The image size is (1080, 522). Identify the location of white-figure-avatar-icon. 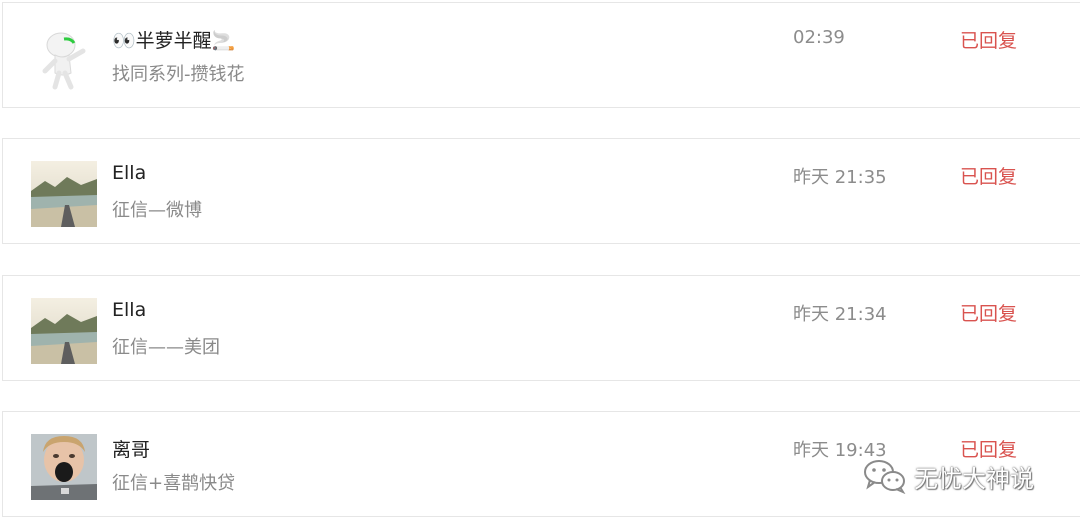
(64, 58).